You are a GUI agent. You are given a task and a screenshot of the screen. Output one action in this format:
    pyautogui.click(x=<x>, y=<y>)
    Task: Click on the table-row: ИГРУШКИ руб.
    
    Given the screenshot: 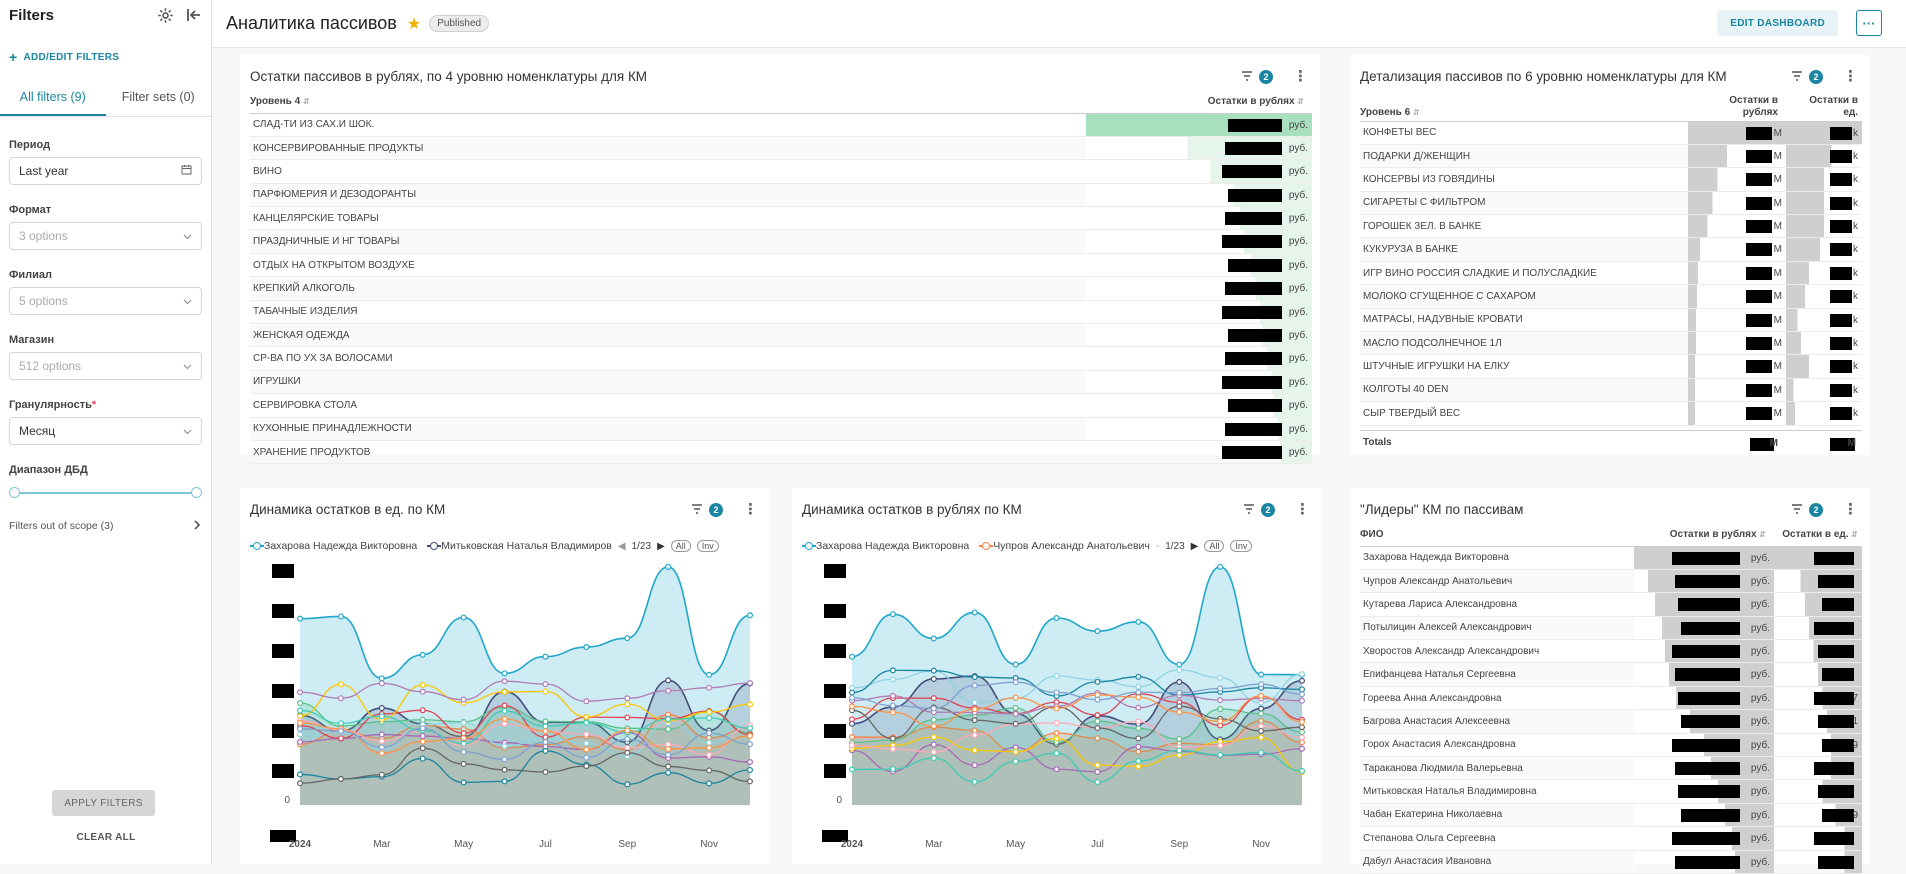 What is the action you would take?
    pyautogui.click(x=781, y=382)
    